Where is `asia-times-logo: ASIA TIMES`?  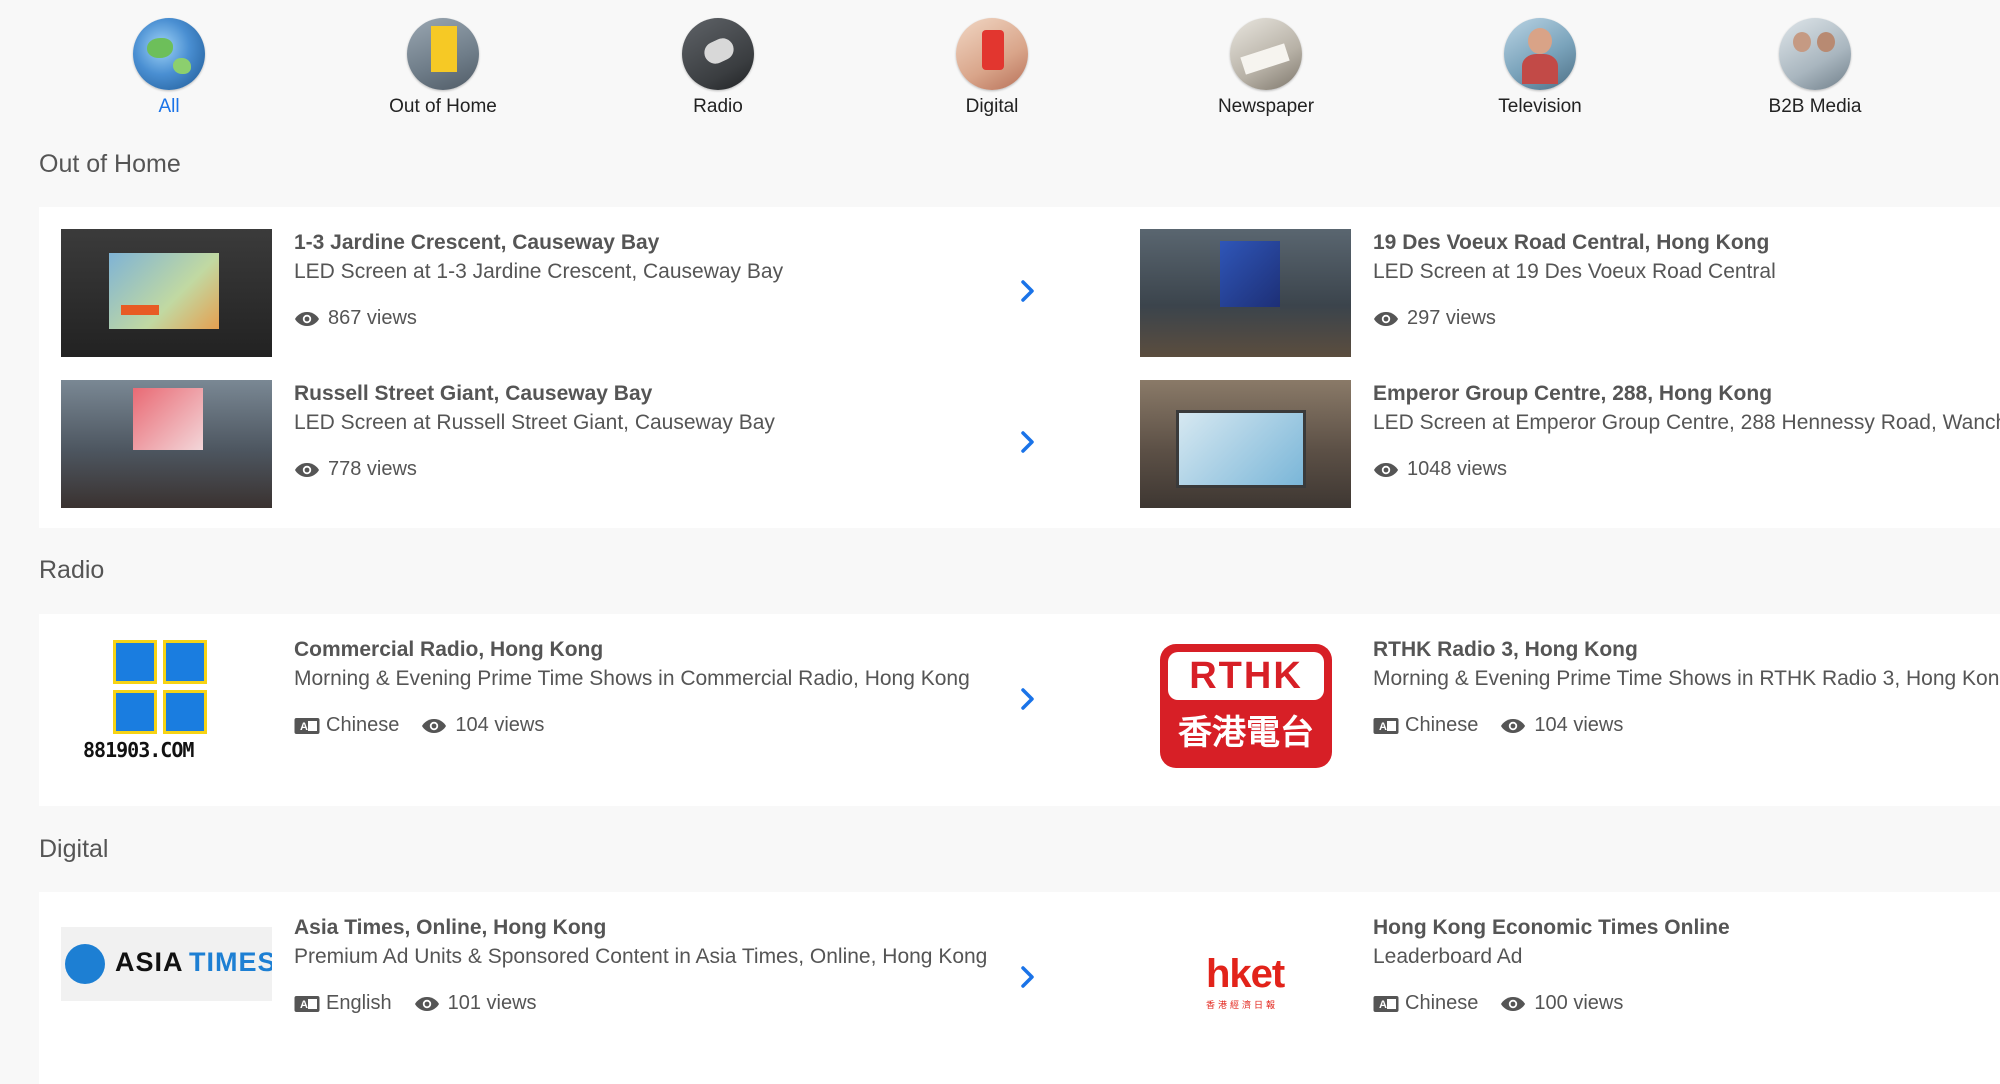
asia-times-logo: ASIA TIMES is located at coordinates (166, 964).